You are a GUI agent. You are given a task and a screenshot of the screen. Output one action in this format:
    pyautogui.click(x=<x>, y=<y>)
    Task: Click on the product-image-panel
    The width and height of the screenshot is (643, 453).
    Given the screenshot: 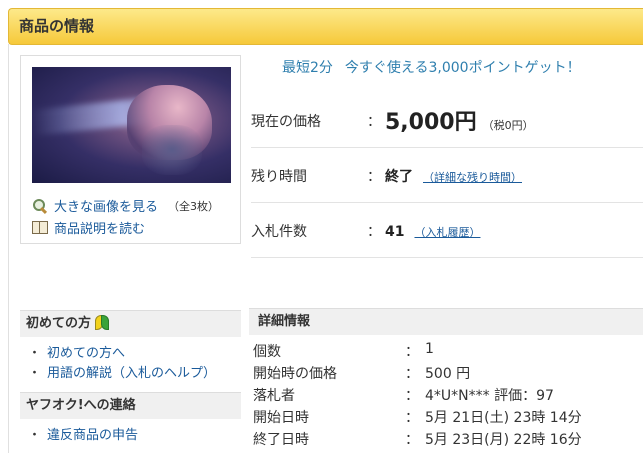 What is the action you would take?
    pyautogui.click(x=130, y=149)
    